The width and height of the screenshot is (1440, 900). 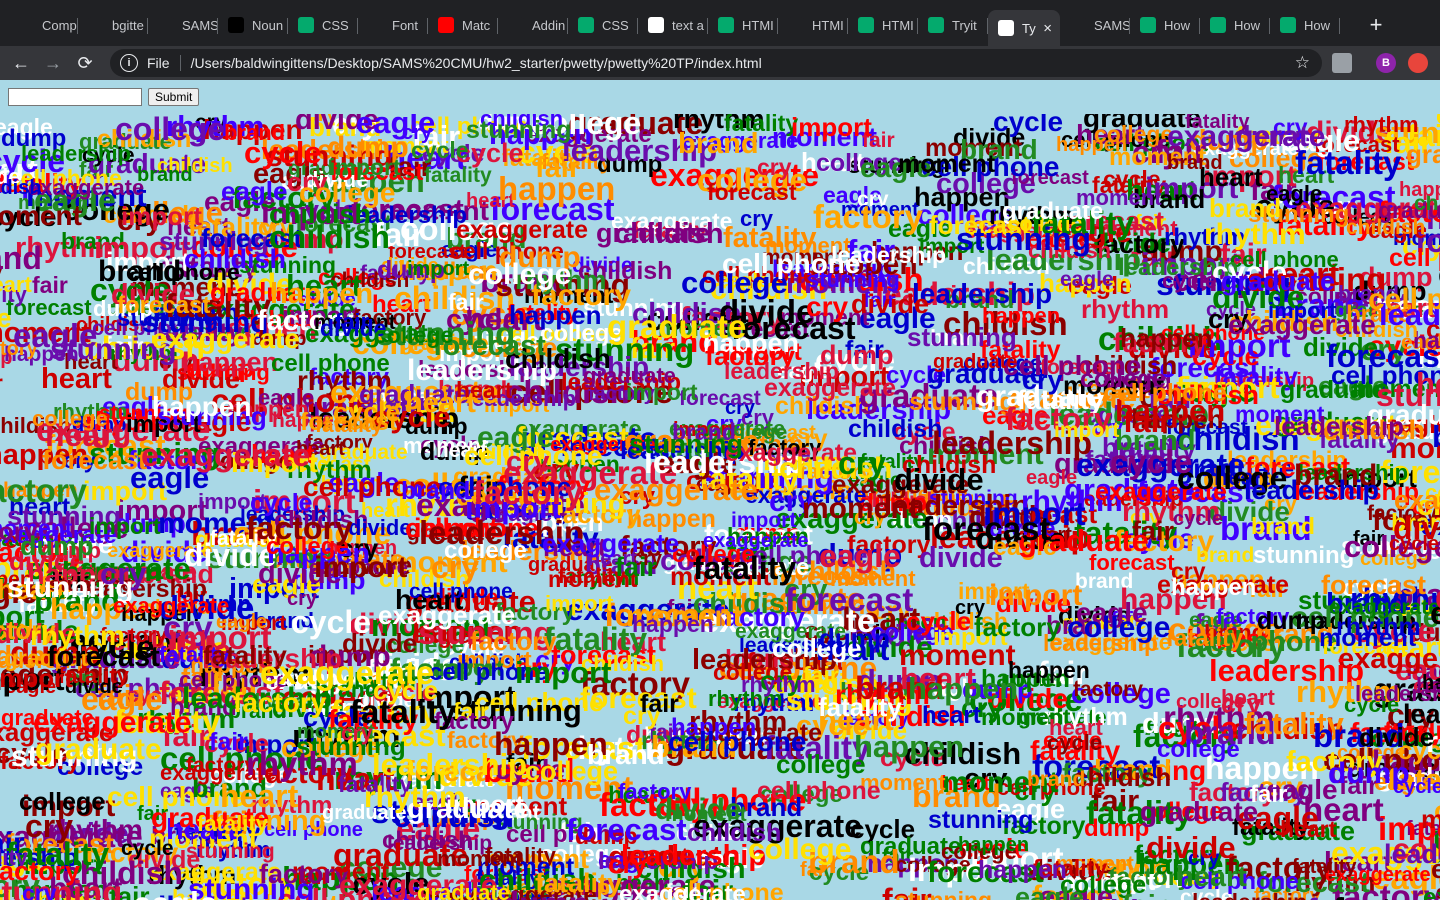 What do you see at coordinates (59, 25) in the screenshot?
I see `tab-label: Comp` at bounding box center [59, 25].